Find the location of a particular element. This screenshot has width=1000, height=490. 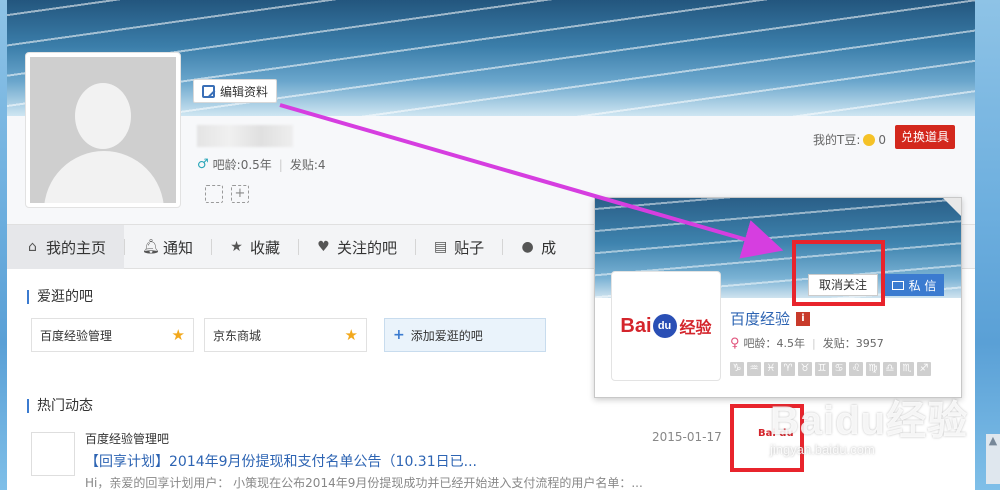

tab-label: 成 is located at coordinates (549, 247).